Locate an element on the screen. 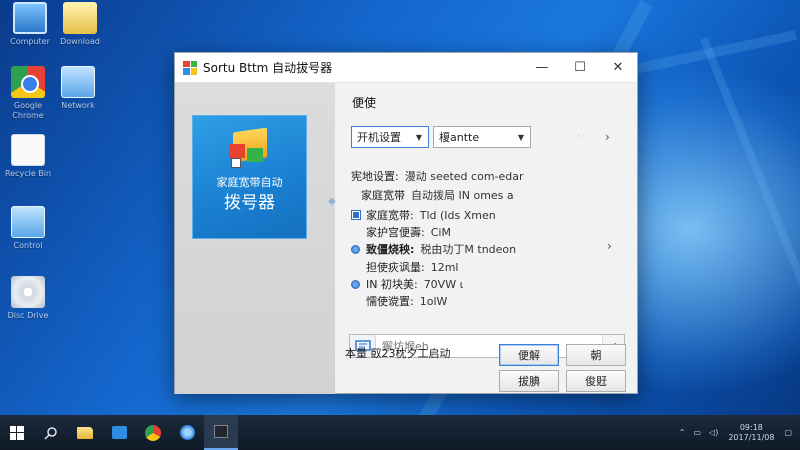  desktop-icon-control: Control is located at coordinates (28, 228).